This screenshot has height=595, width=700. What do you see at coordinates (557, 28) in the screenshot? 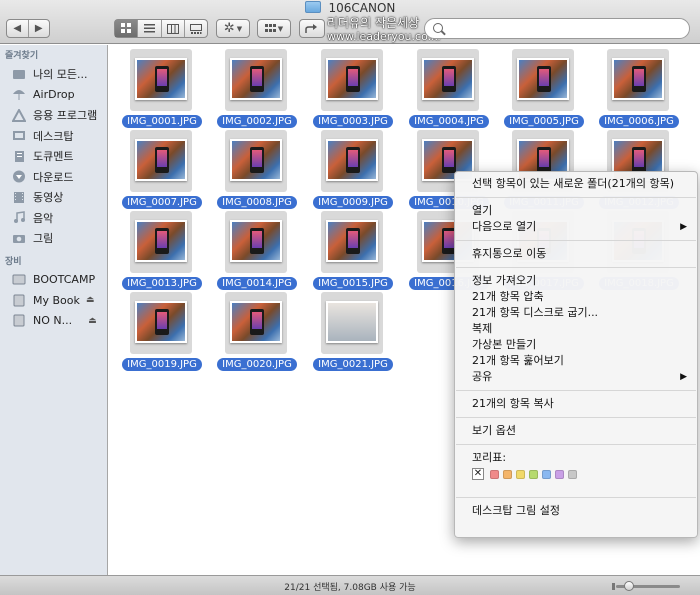
I see `search-input` at bounding box center [557, 28].